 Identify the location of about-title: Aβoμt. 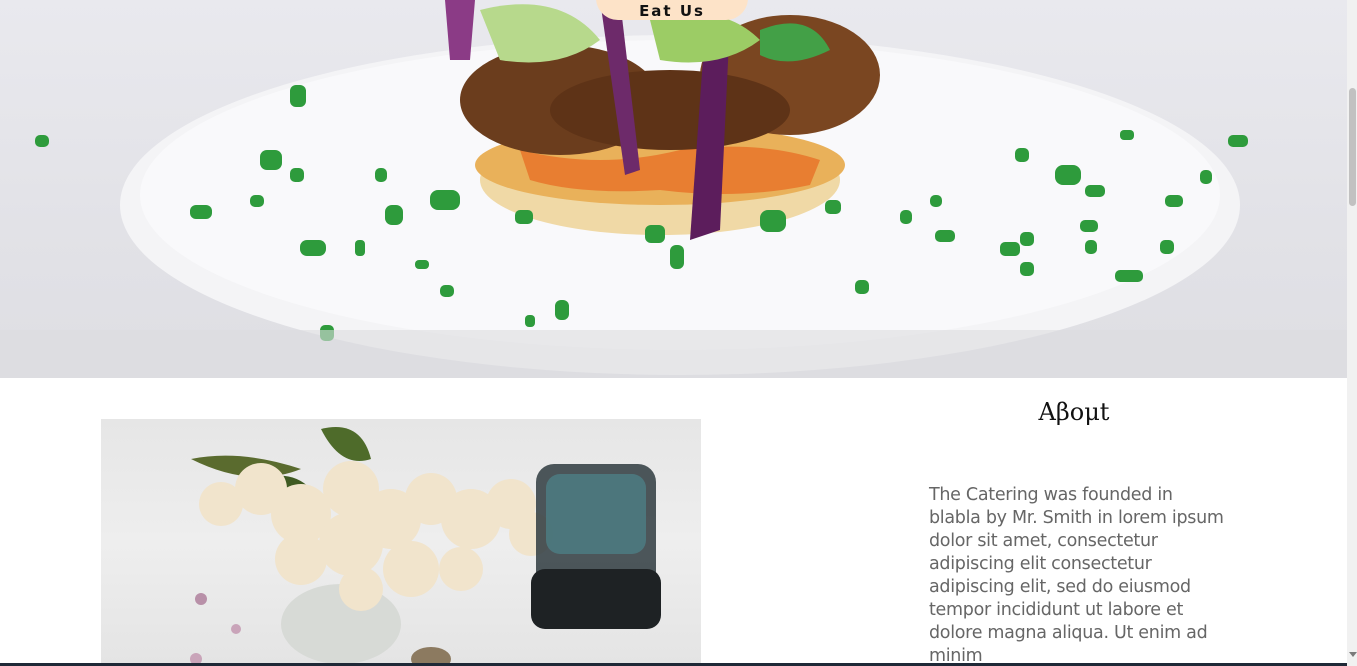
(1074, 412).